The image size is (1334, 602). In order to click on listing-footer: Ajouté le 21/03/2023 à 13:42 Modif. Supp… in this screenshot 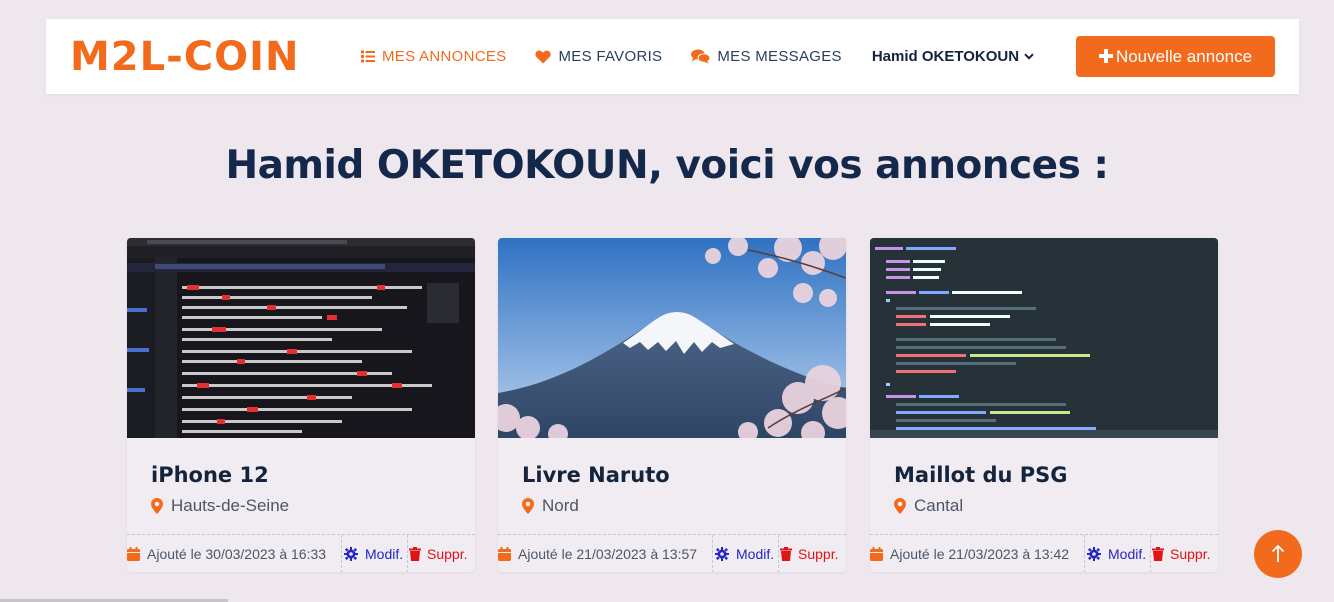, I will do `click(1044, 553)`.